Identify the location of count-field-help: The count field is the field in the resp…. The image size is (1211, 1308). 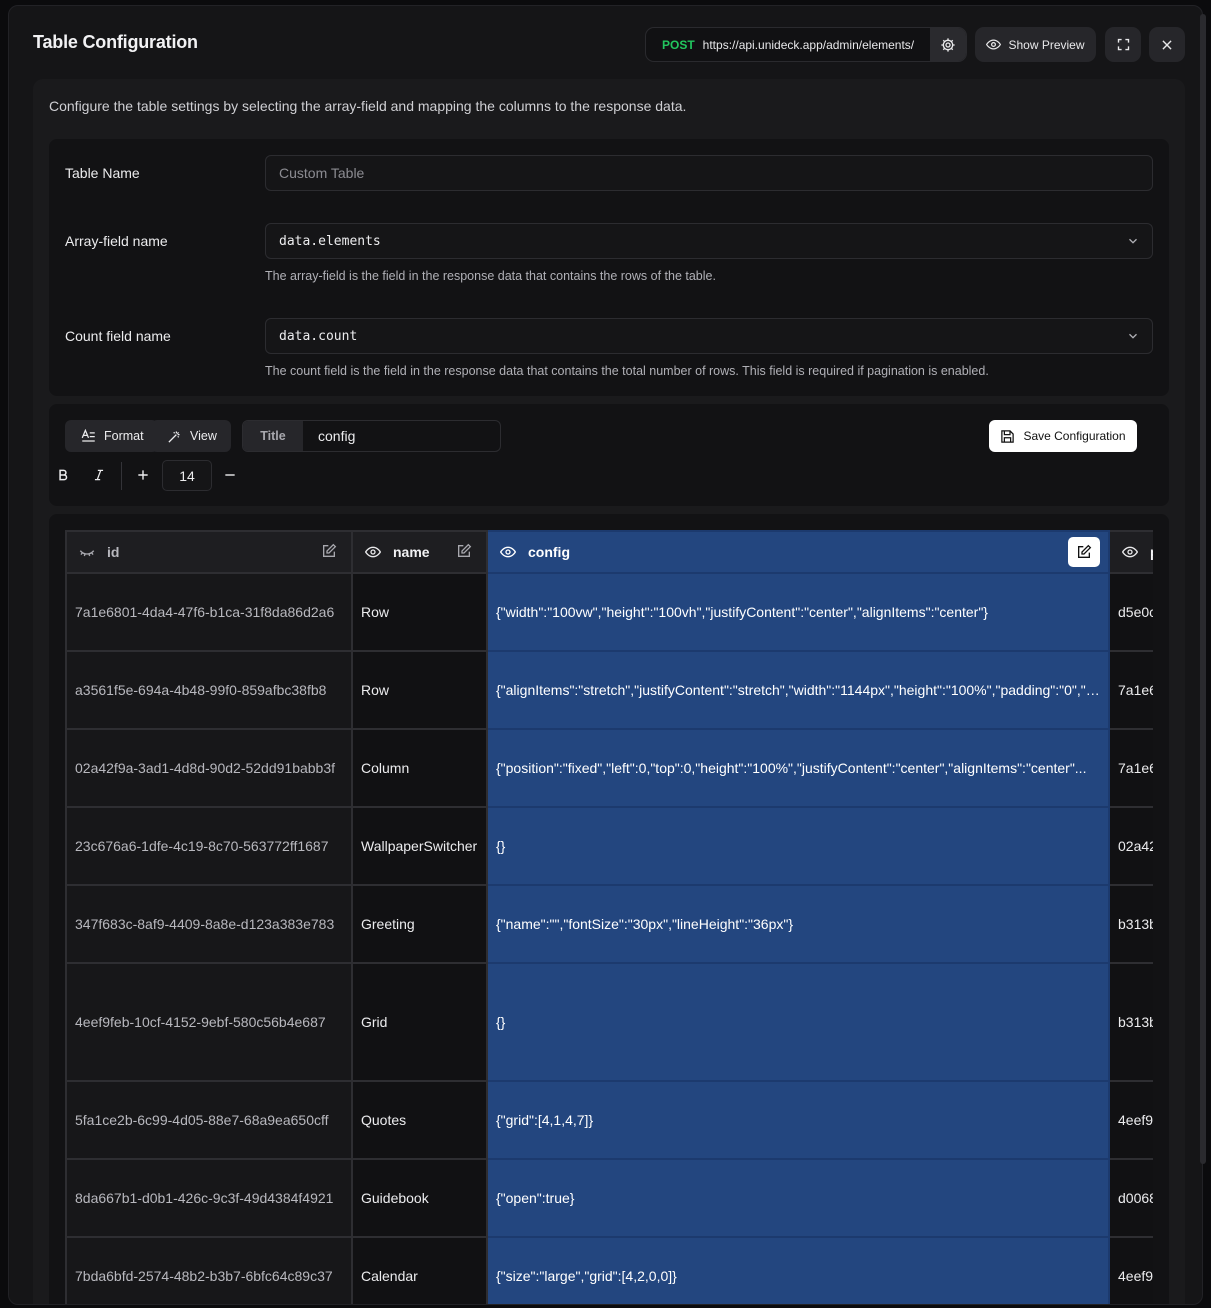
(627, 371).